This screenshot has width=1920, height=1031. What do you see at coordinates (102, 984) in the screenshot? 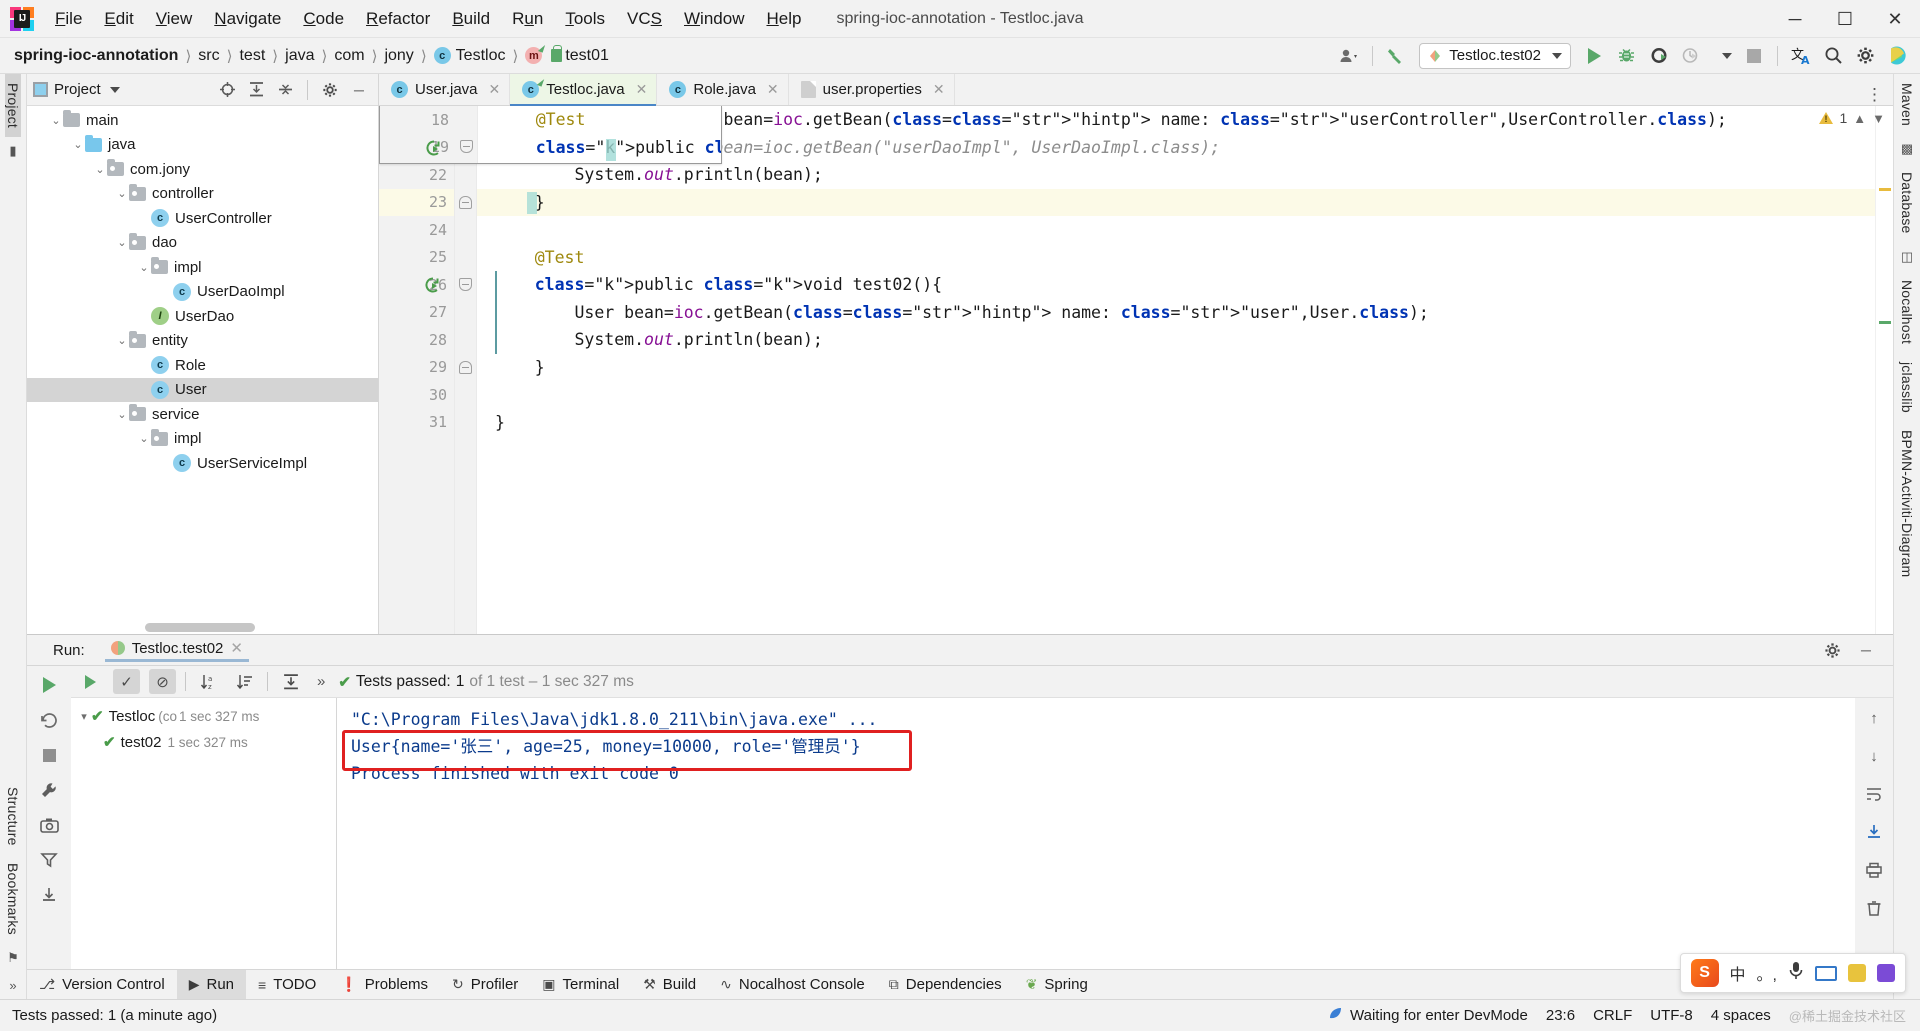
I see `bottom-tab-version-control: ⎇ Version Control` at bounding box center [102, 984].